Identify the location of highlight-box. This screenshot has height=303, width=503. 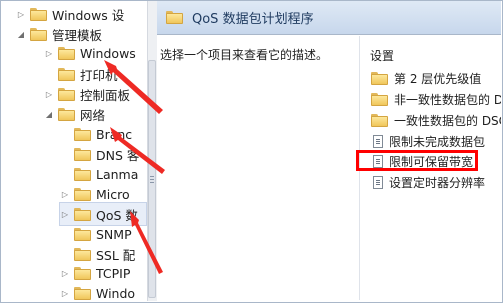
(417, 160).